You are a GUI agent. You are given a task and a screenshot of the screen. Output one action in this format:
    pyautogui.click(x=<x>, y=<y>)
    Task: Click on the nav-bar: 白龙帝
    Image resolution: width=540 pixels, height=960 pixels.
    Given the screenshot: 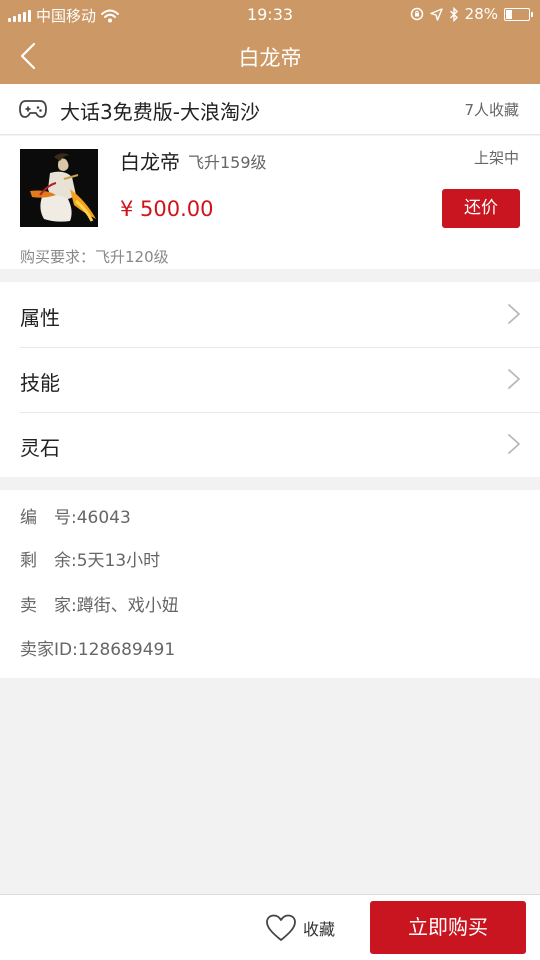 What is the action you would take?
    pyautogui.click(x=270, y=56)
    